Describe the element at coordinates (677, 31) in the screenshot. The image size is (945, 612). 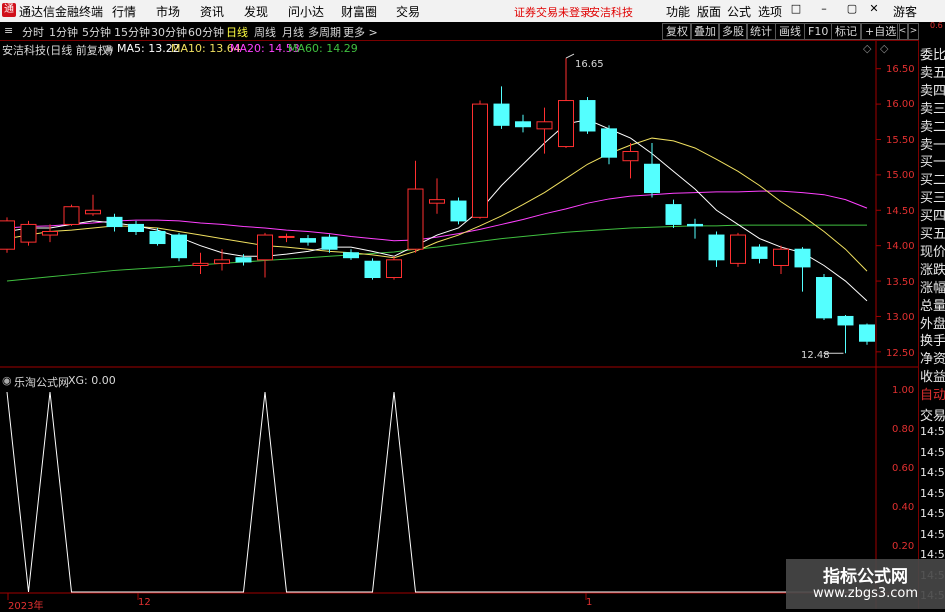
I see `fuquan-button: 复权` at that location.